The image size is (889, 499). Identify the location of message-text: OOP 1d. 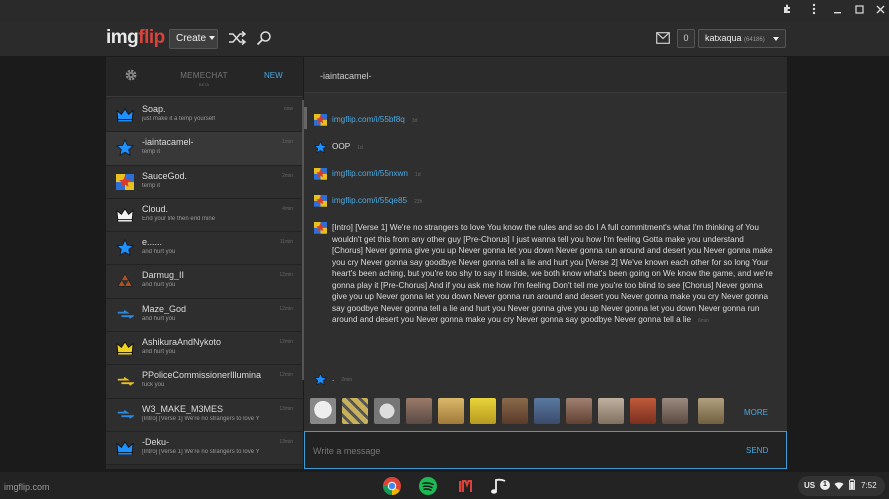
(554, 148).